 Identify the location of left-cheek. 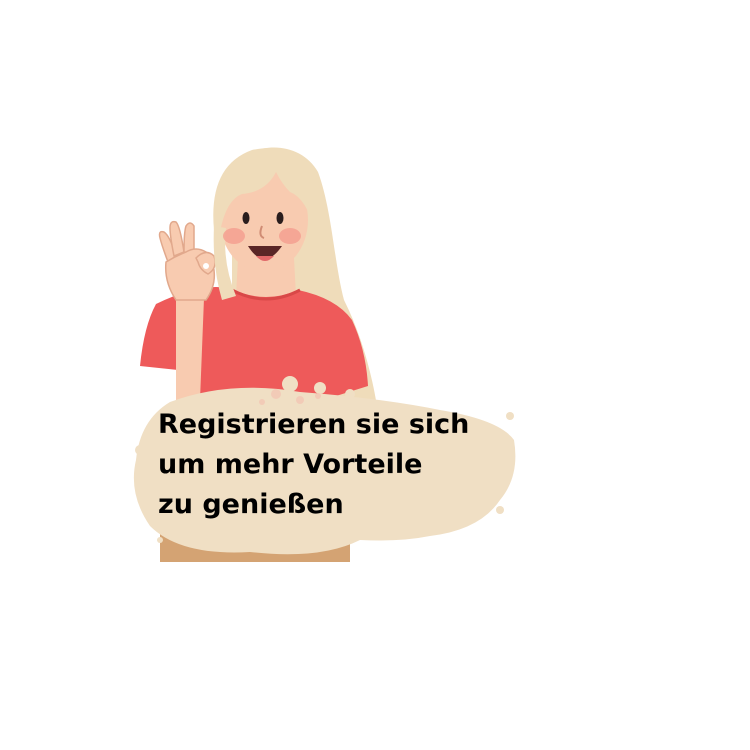
(234, 236).